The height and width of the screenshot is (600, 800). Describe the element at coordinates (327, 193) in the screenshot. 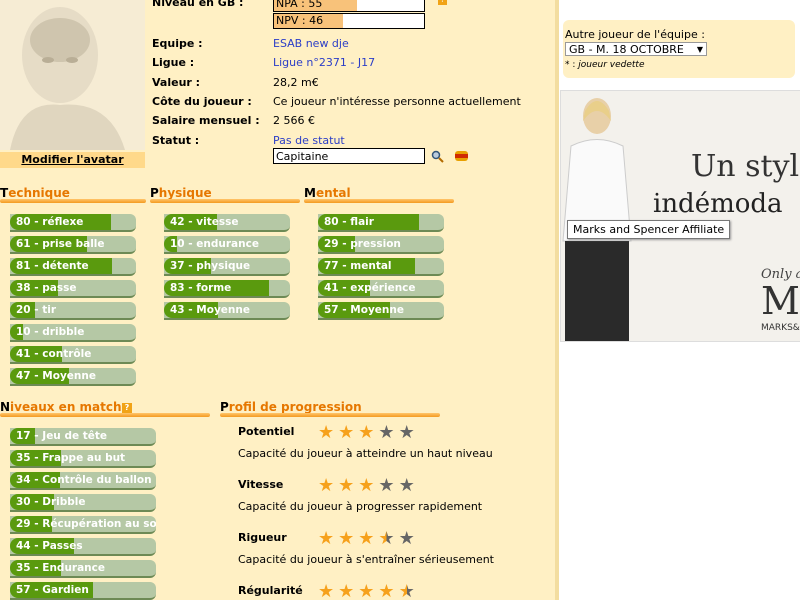

I see `section-title-mental: Mental` at that location.